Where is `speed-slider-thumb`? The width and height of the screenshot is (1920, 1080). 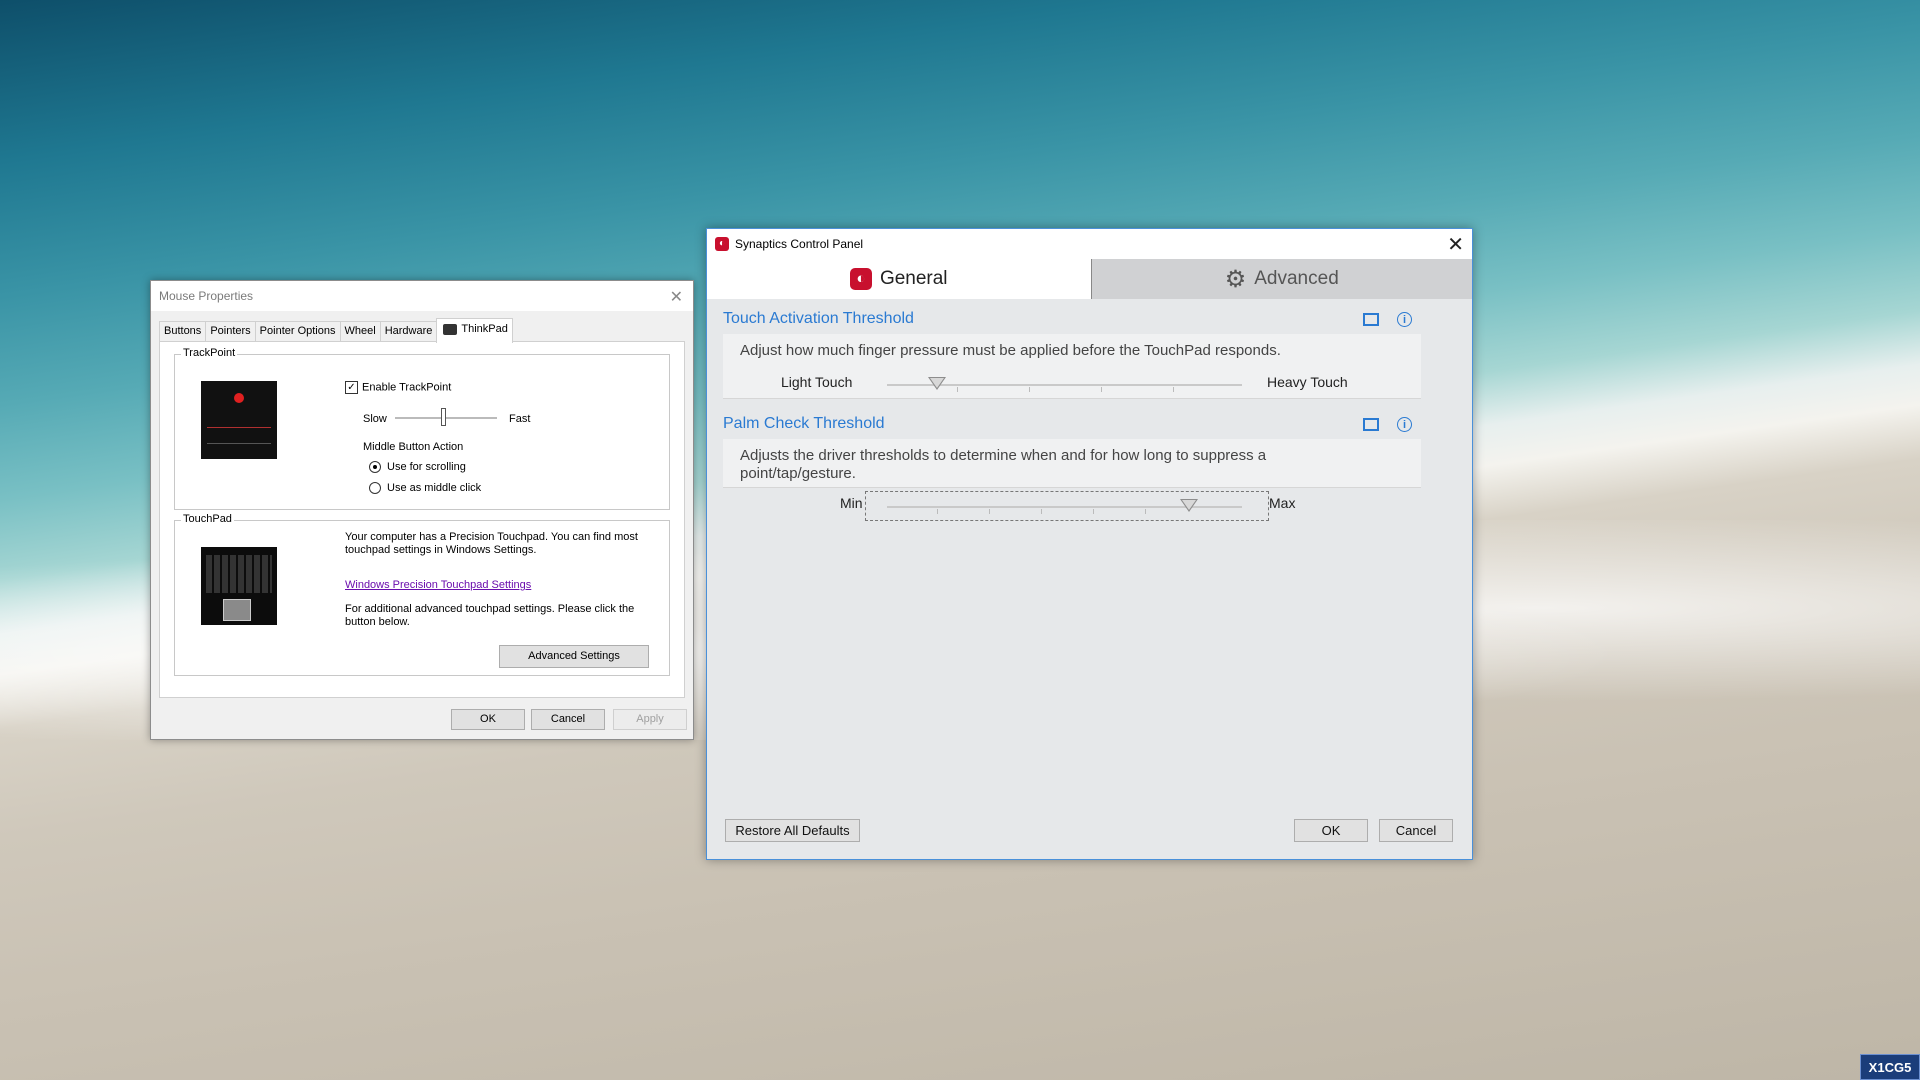 speed-slider-thumb is located at coordinates (443, 417).